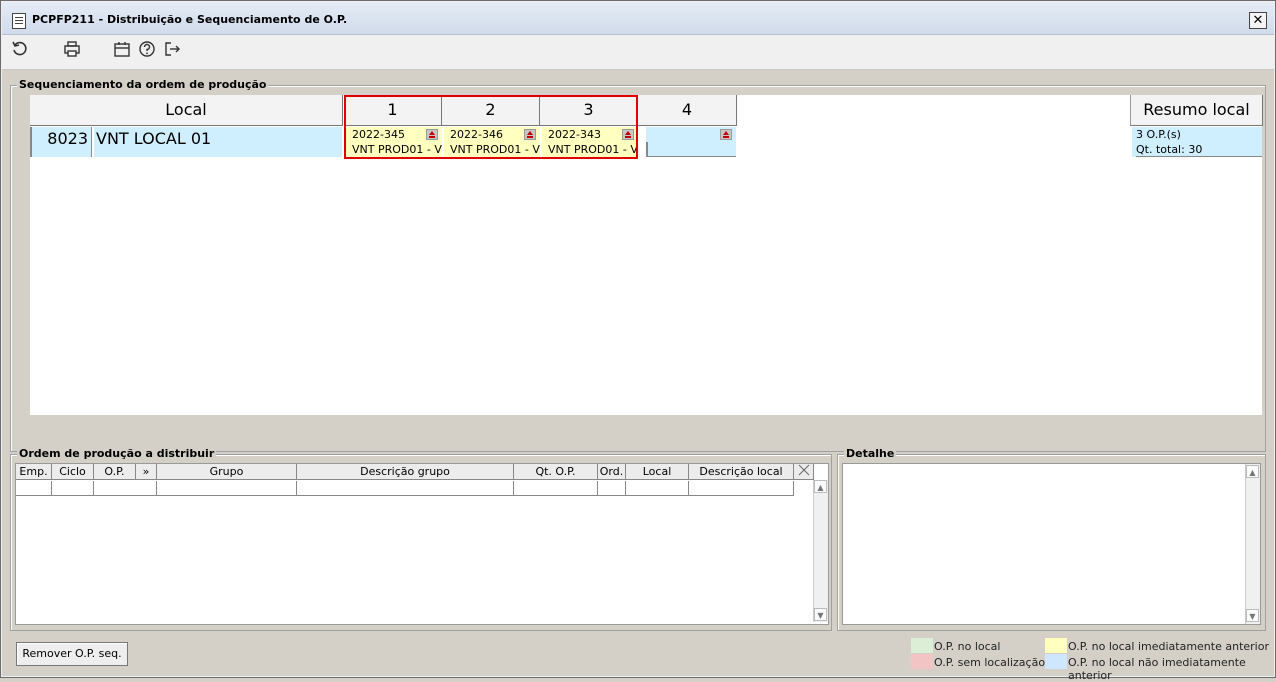  Describe the element at coordinates (218, 142) in the screenshot. I see `local-name: VNT LOCAL 01` at that location.